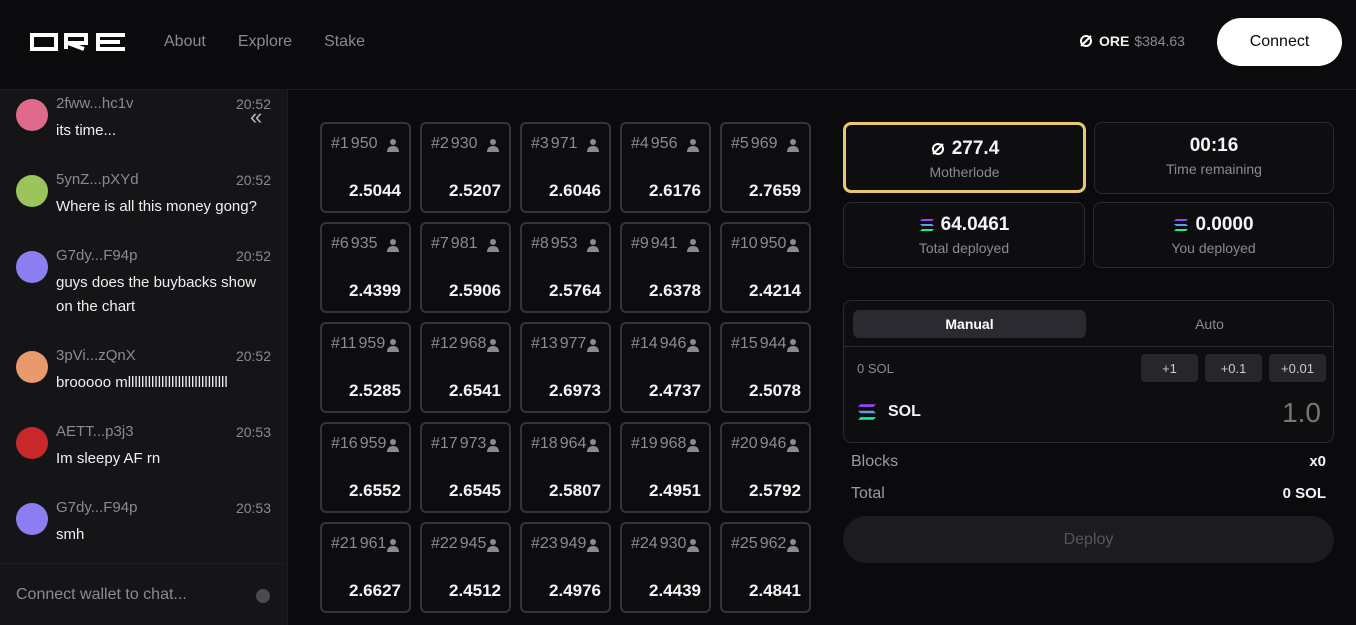 This screenshot has height=625, width=1356. Describe the element at coordinates (340, 243) in the screenshot. I see `block-id: #6` at that location.